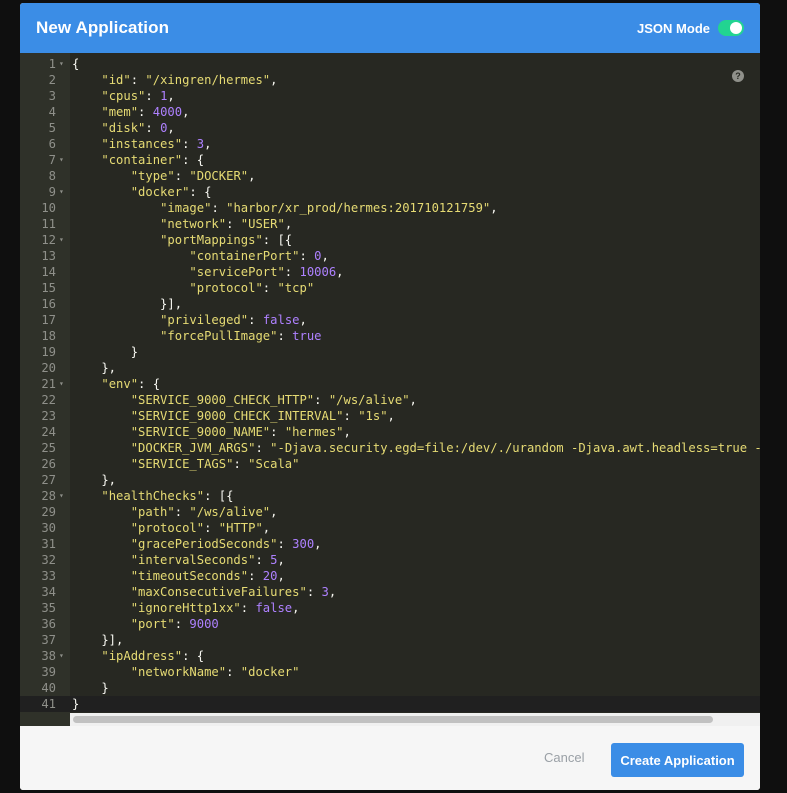 Image resolution: width=787 pixels, height=793 pixels. What do you see at coordinates (233, 592) in the screenshot?
I see `code-text: "maxConsecutiveFailures": 3,` at bounding box center [233, 592].